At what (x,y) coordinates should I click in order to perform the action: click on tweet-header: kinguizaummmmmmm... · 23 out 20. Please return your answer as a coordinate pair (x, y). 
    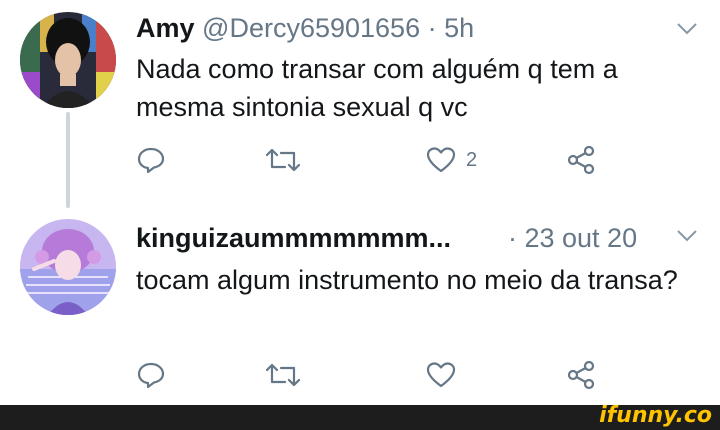
    Looking at the image, I should click on (386, 238).